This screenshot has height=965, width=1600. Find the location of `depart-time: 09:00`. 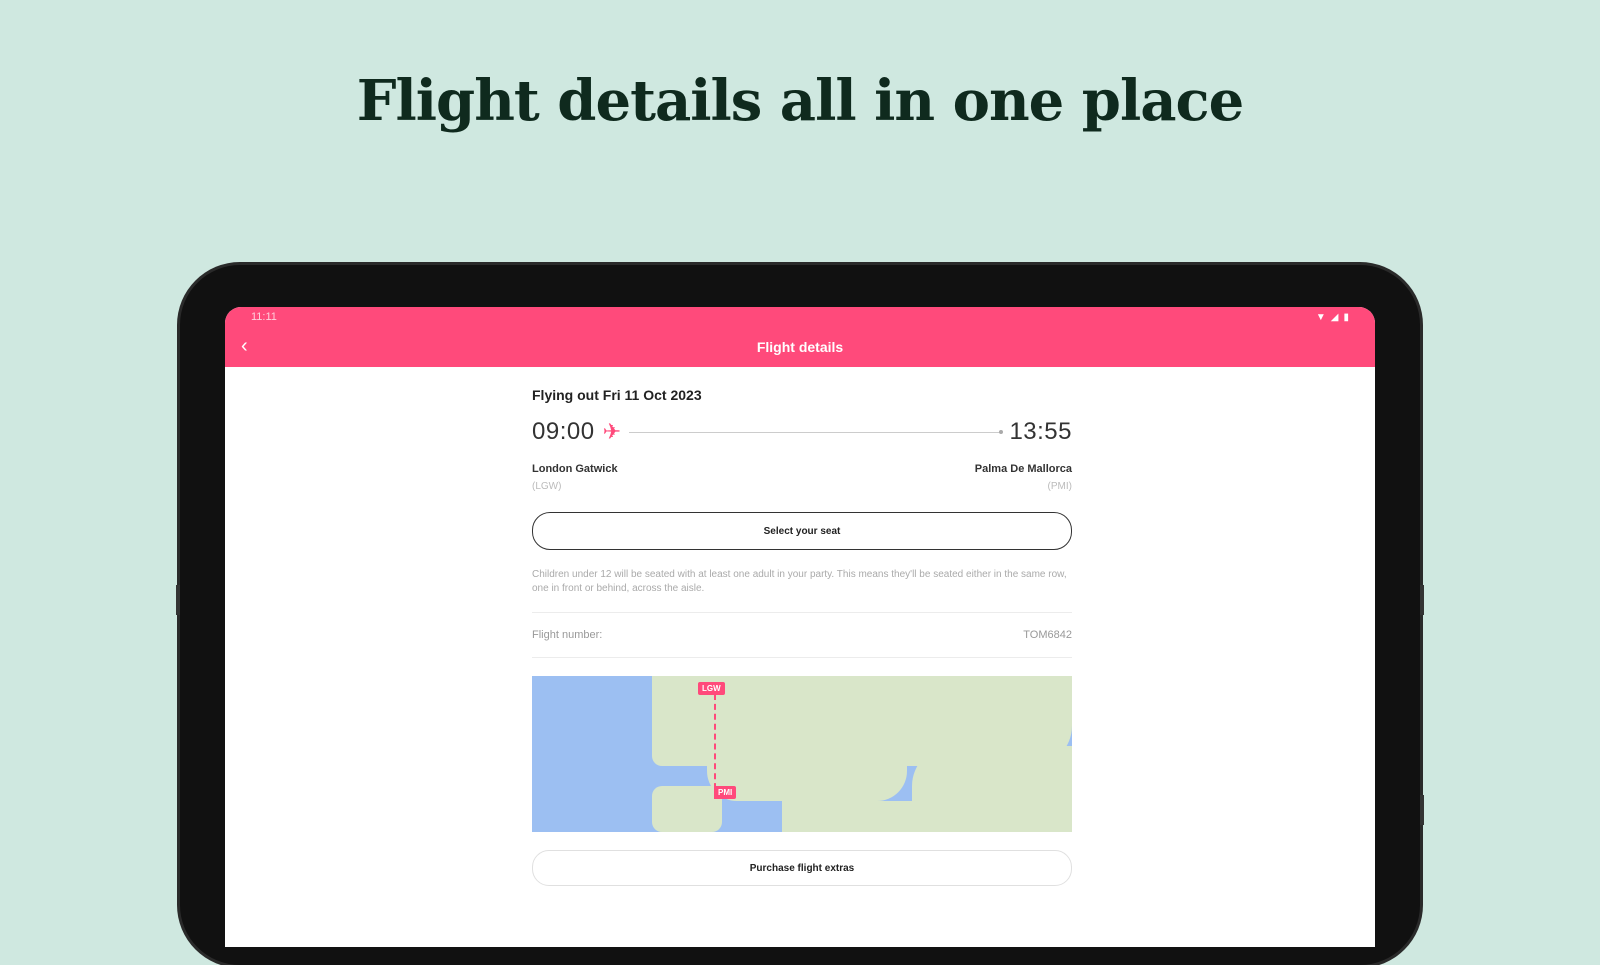

depart-time: 09:00 is located at coordinates (563, 431).